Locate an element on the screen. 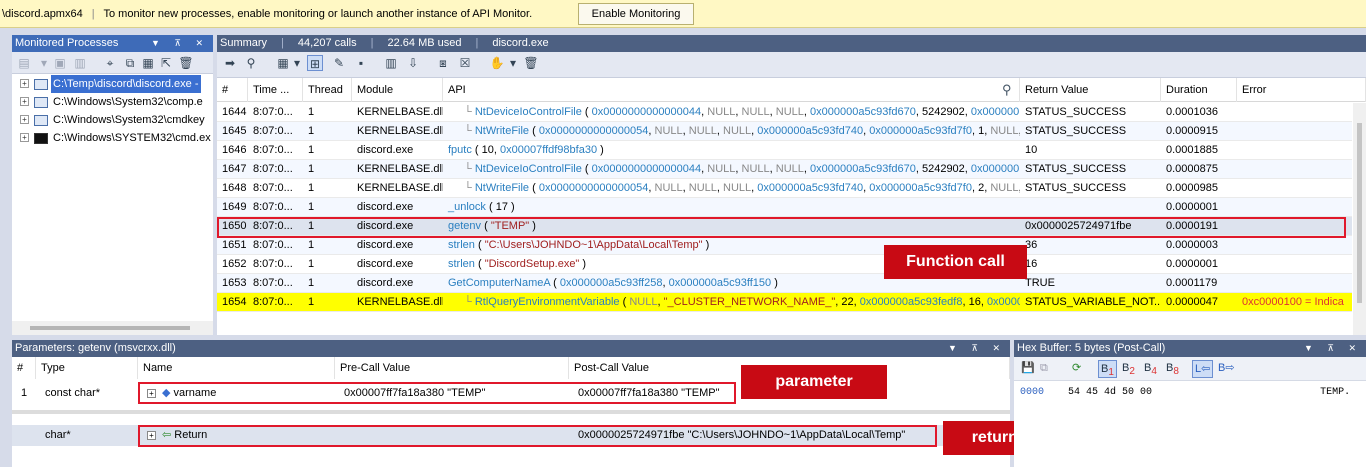  api-arguments: ( 17 ) is located at coordinates (501, 207).